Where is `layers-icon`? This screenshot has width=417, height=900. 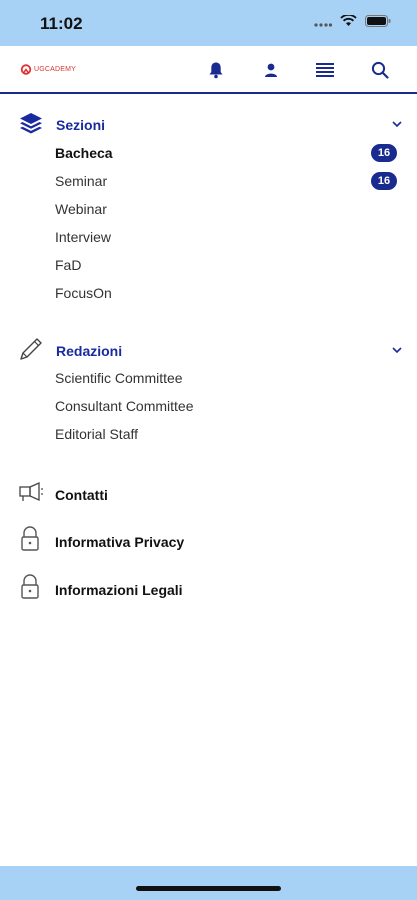 layers-icon is located at coordinates (31, 125).